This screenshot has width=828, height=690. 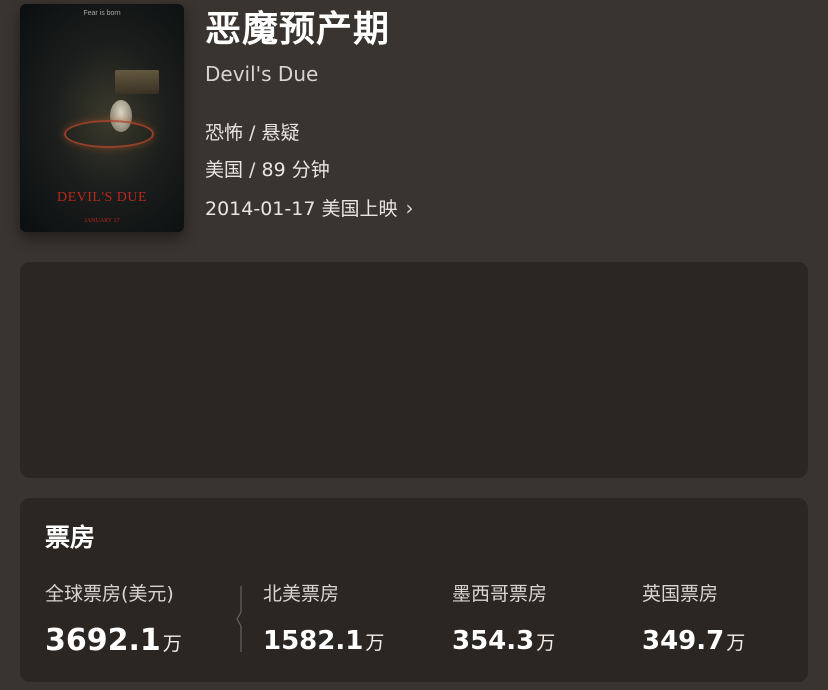 What do you see at coordinates (70, 537) in the screenshot?
I see `box-office-title: 票房` at bounding box center [70, 537].